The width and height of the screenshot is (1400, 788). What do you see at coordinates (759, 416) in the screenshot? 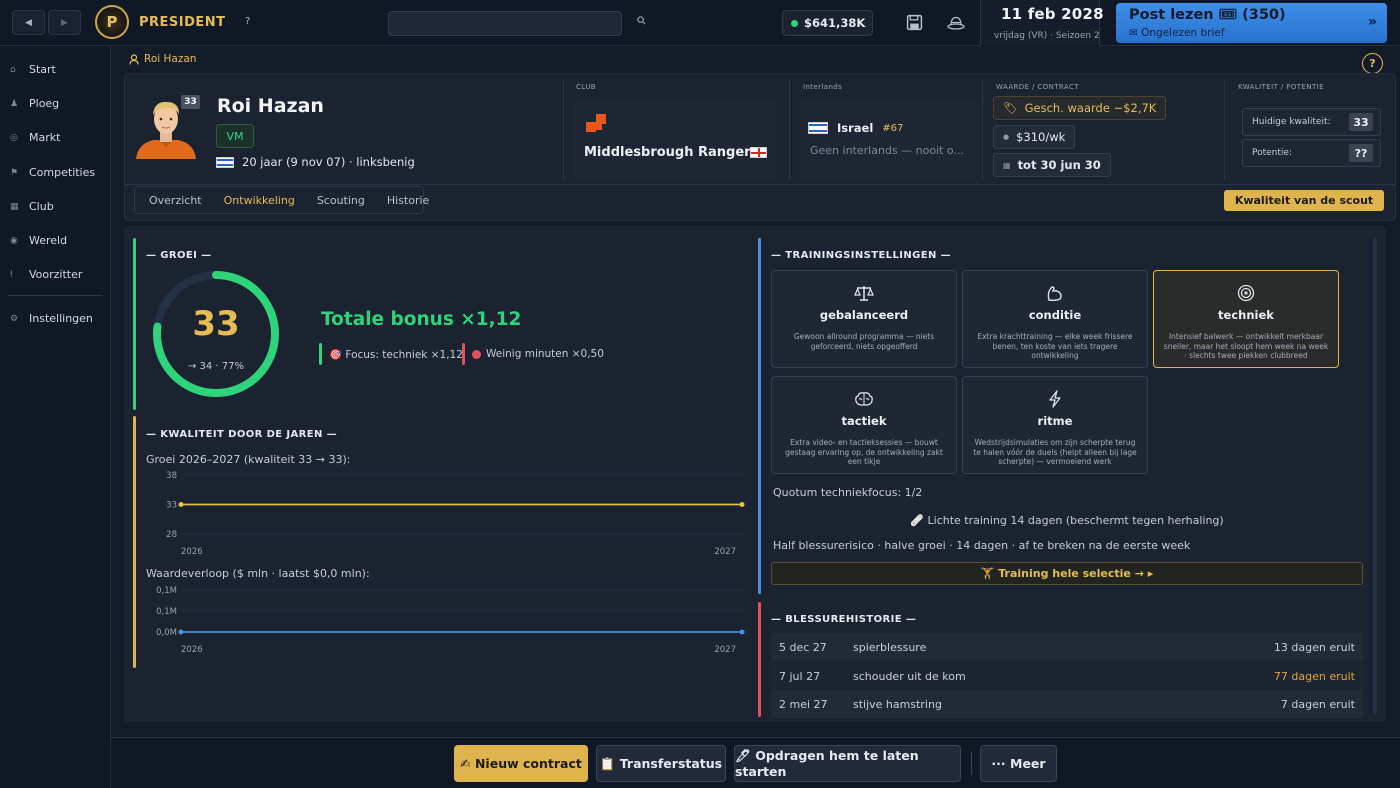
I see `training-accent` at bounding box center [759, 416].